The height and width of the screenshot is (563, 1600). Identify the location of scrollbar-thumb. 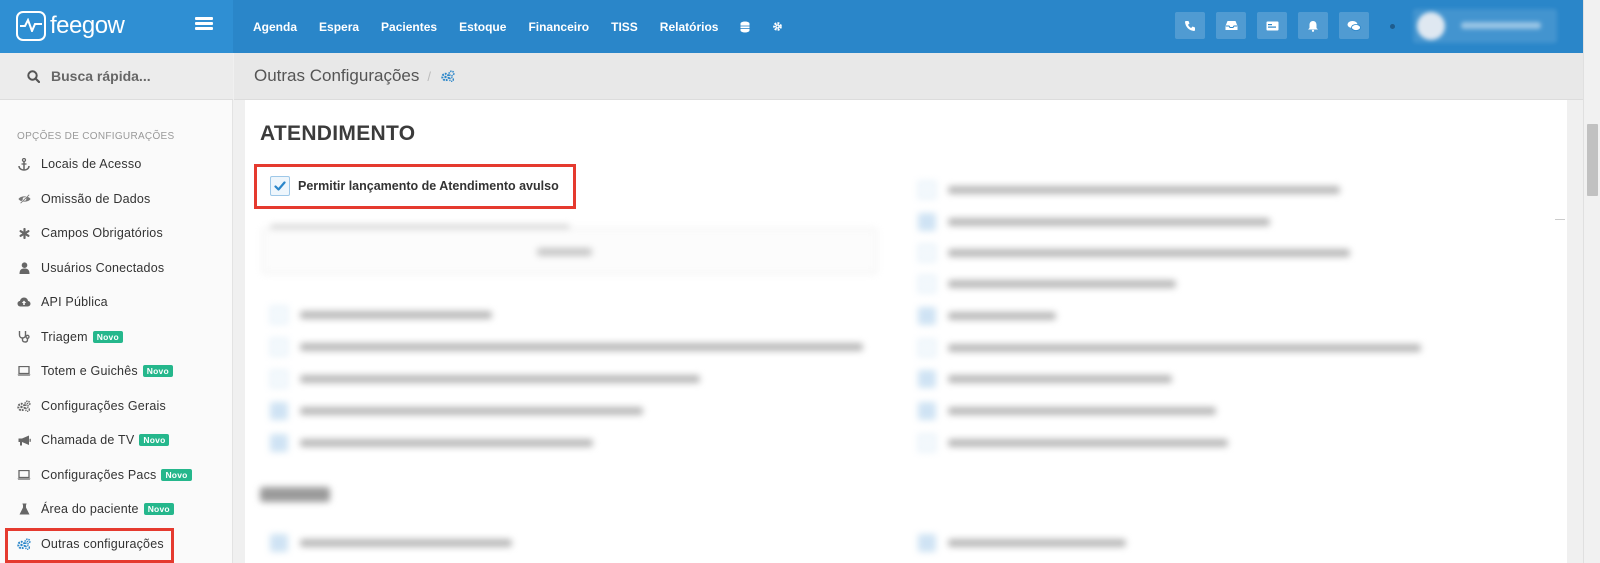
(1592, 160).